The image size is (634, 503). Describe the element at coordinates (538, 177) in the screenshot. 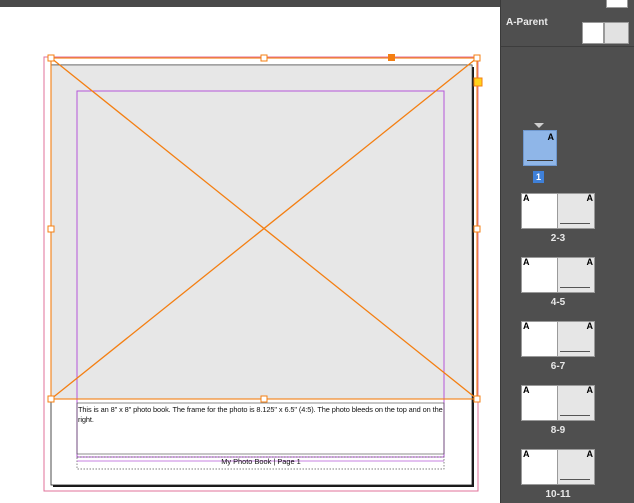

I see `page-number-badge: 1` at that location.